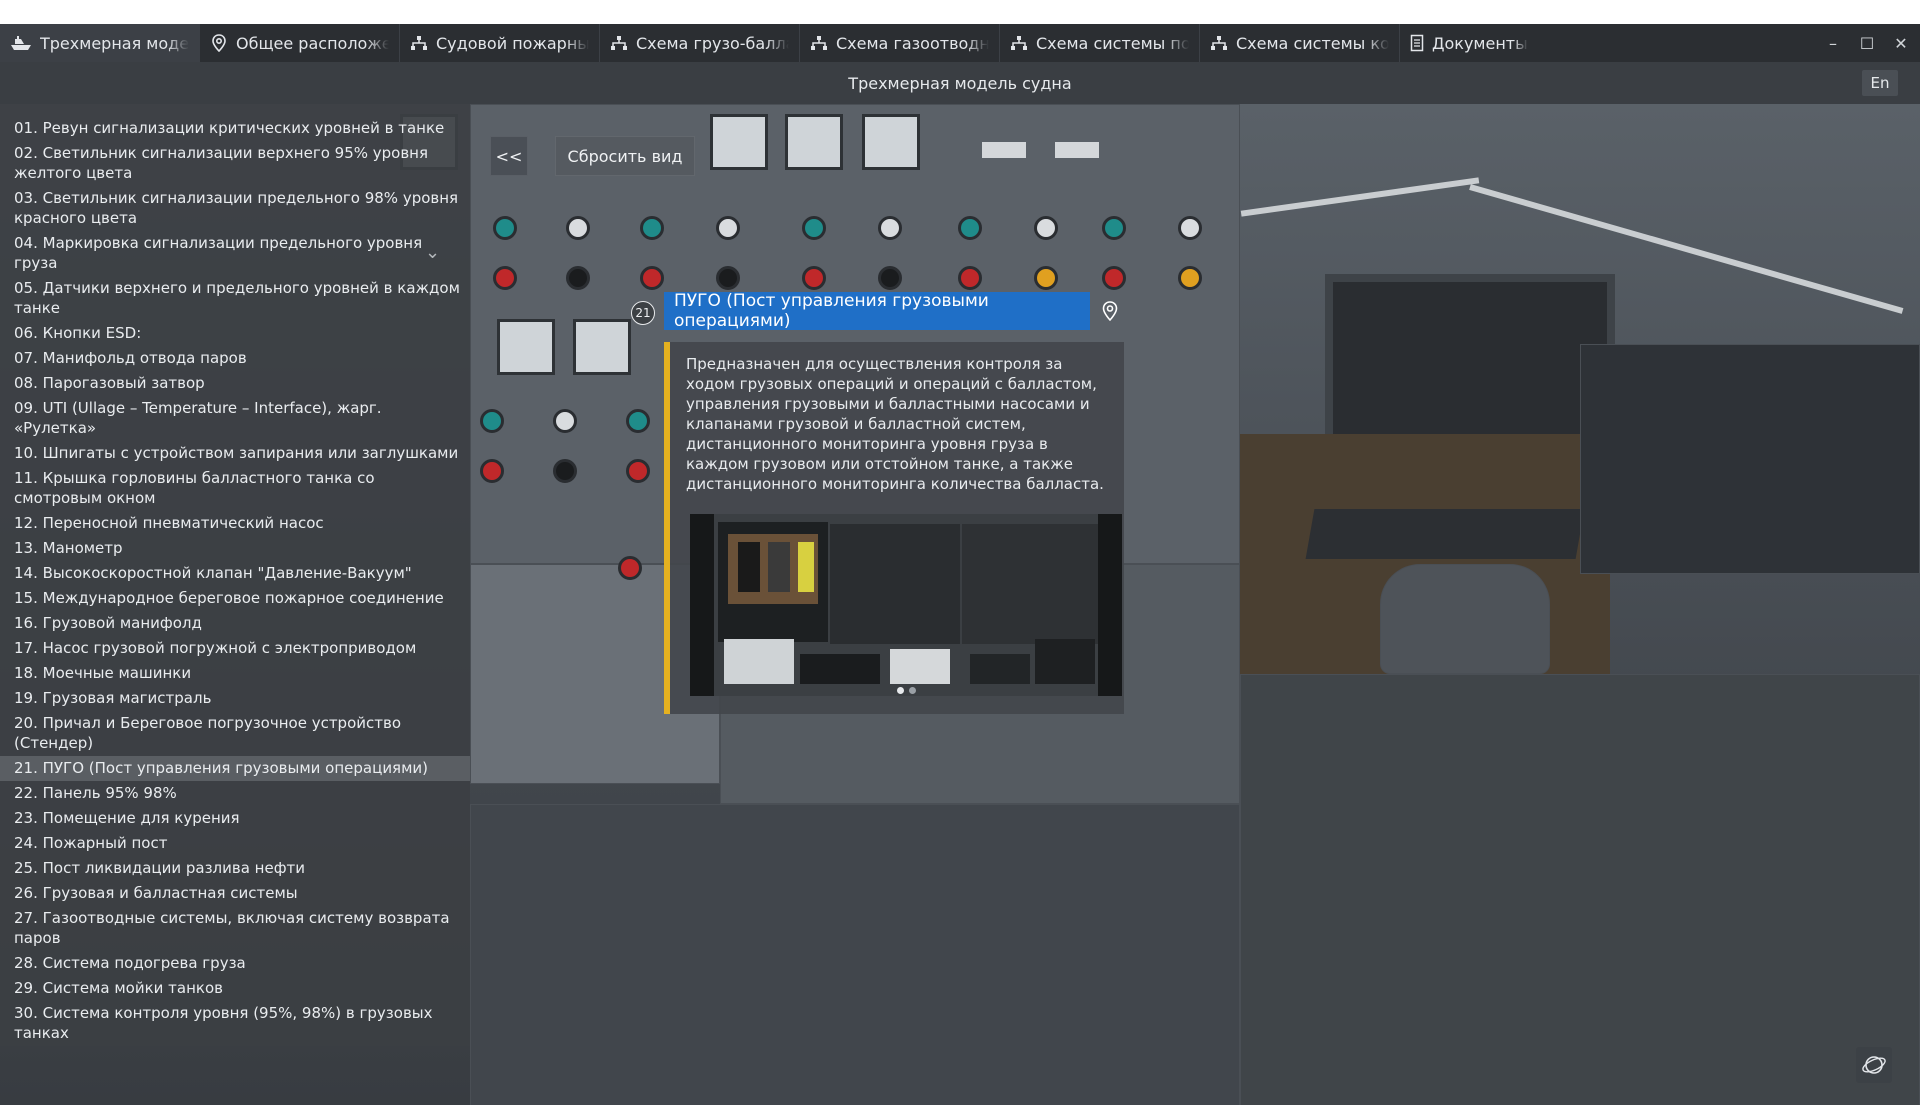 The image size is (1920, 1105). I want to click on tab-control-scheme: Схема системы контроля, so click(1300, 43).